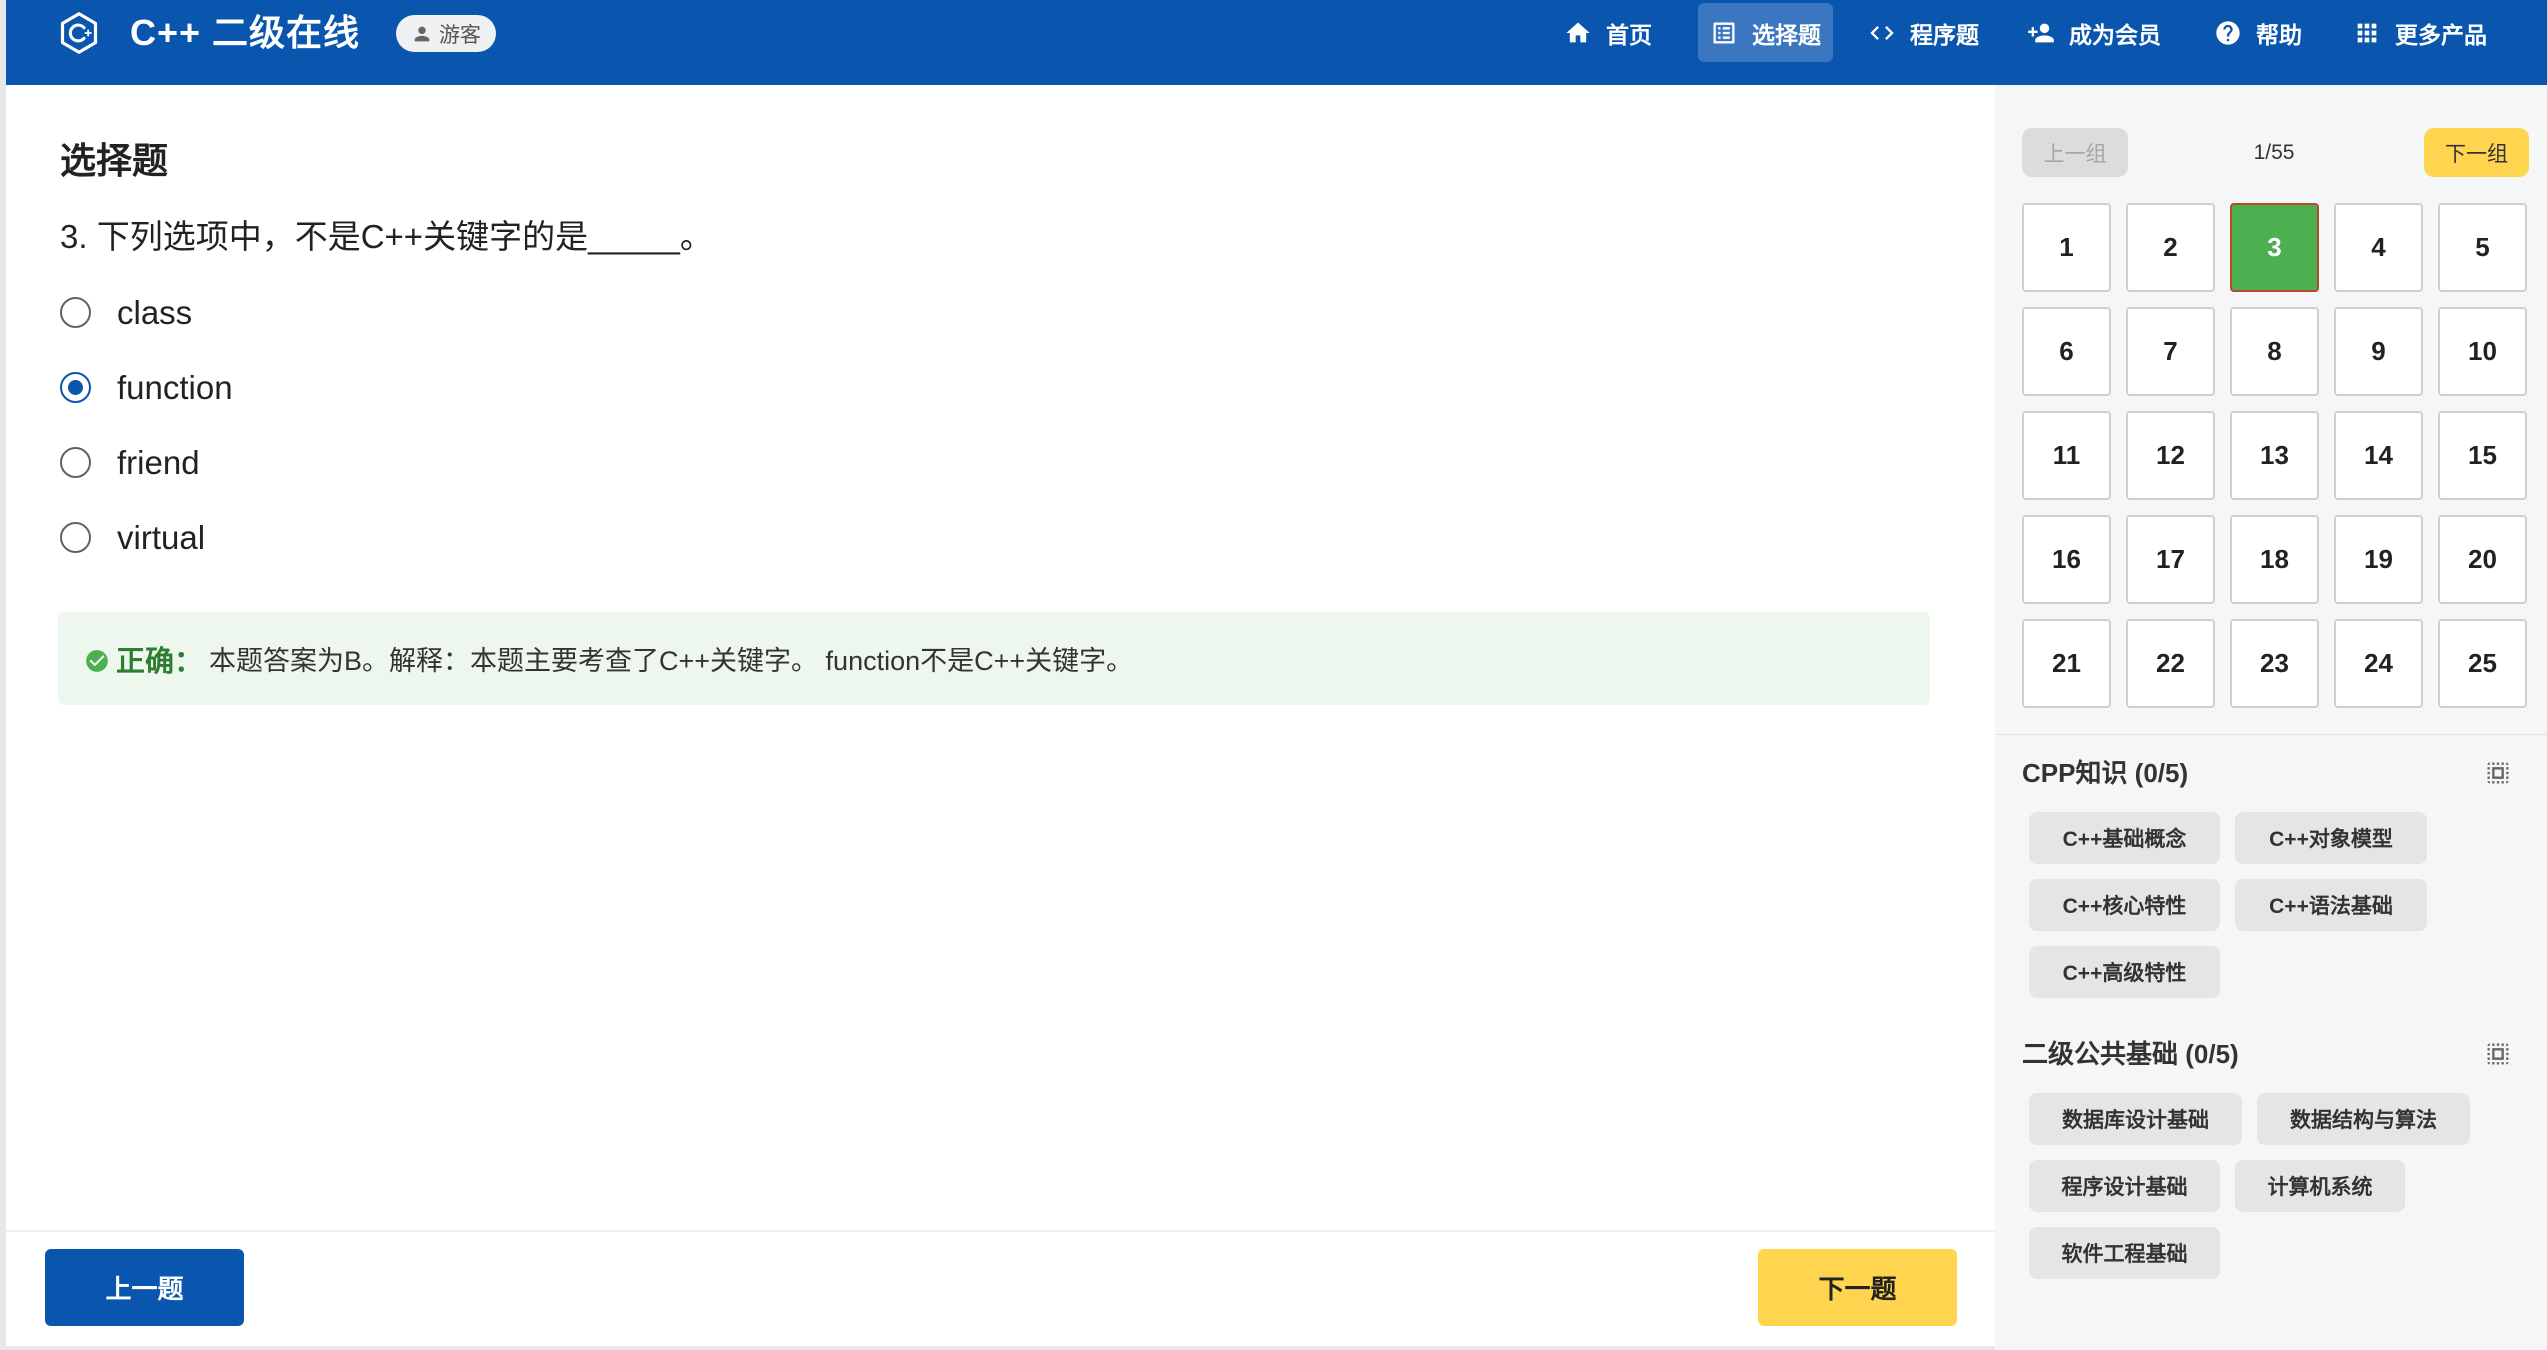 The width and height of the screenshot is (2547, 1350). Describe the element at coordinates (2367, 32) in the screenshot. I see `apps-grid-icon` at that location.